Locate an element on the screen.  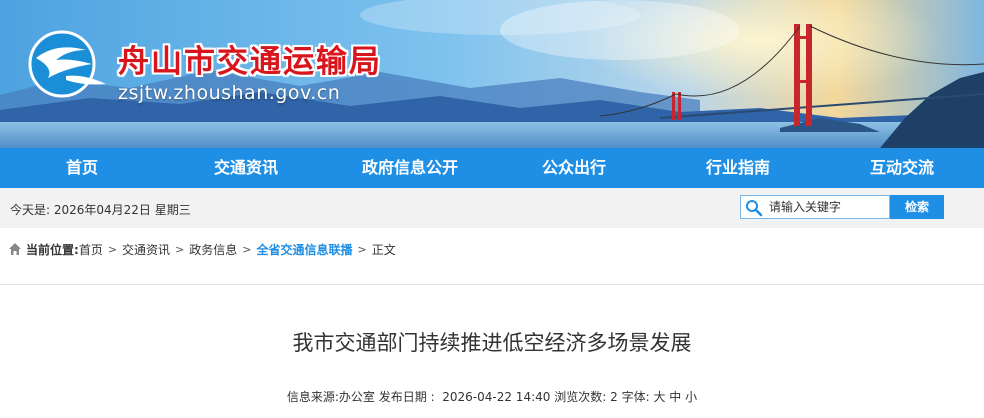
breadcrumb-transport-news: 交通资讯 is located at coordinates (146, 249).